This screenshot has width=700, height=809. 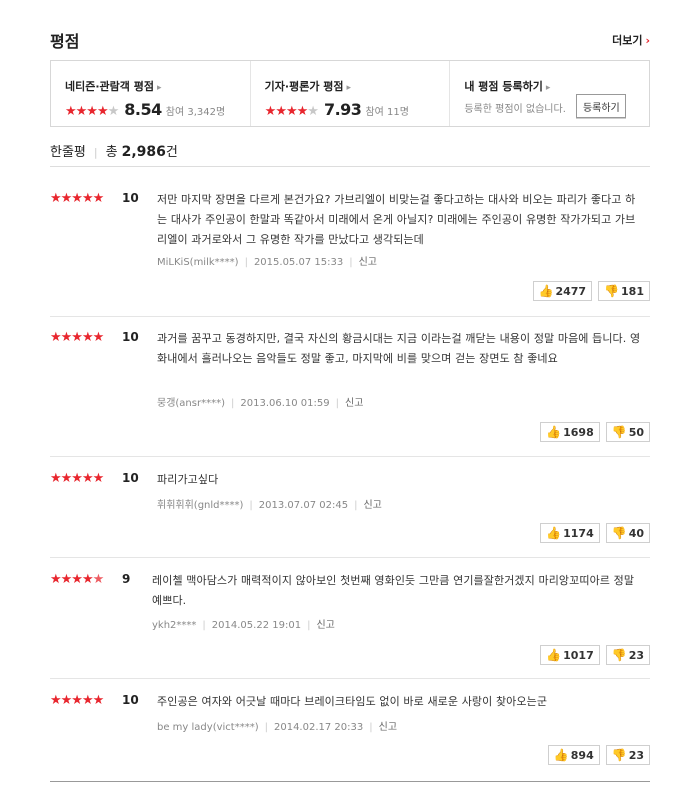 I want to click on my-rating-title-link: 내 평점 등록하기 ▸, so click(x=556, y=86).